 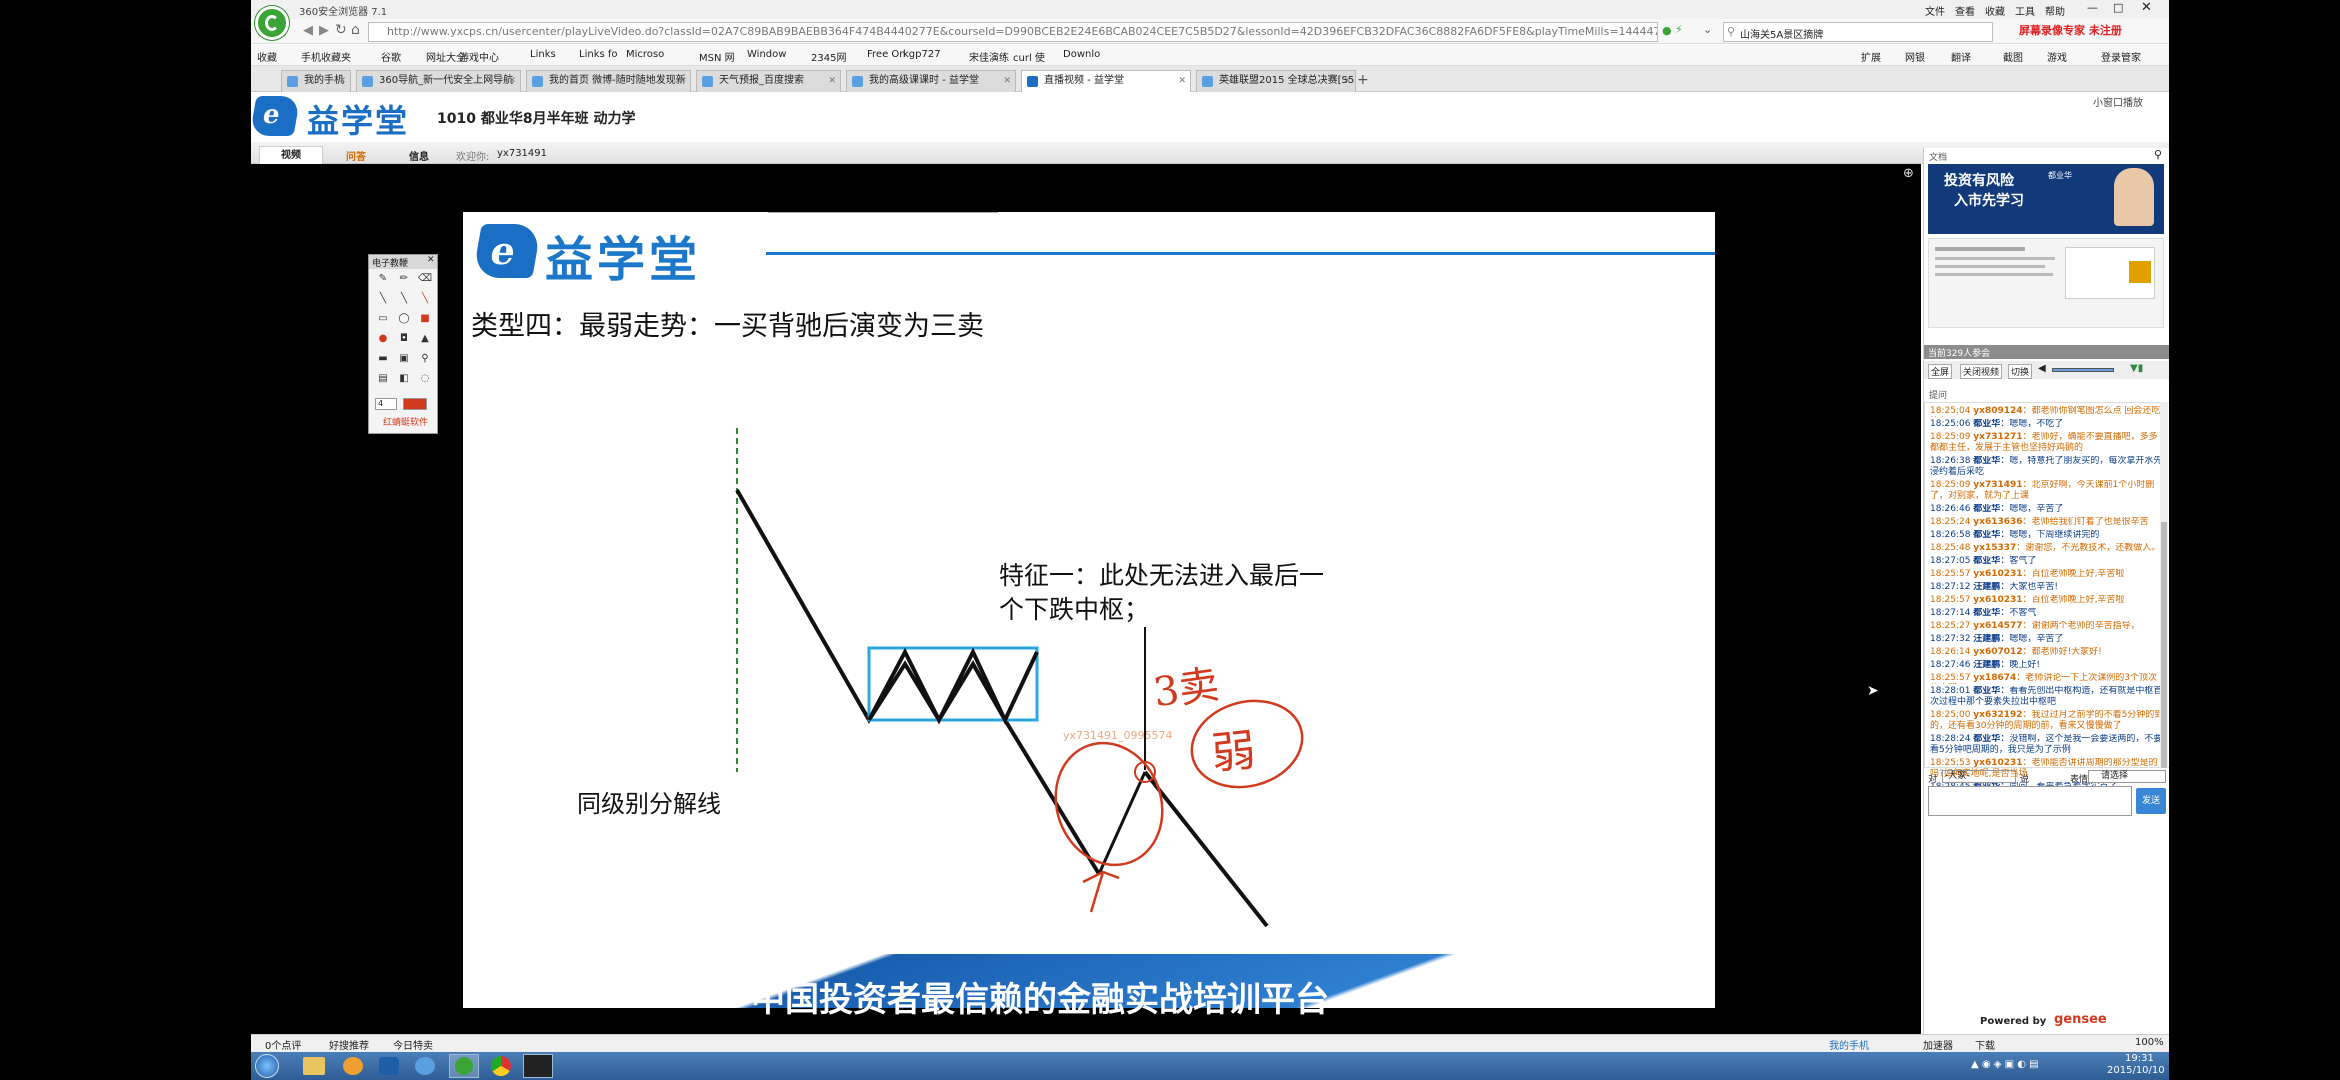 What do you see at coordinates (291, 155) in the screenshot?
I see `tab-video: 视频` at bounding box center [291, 155].